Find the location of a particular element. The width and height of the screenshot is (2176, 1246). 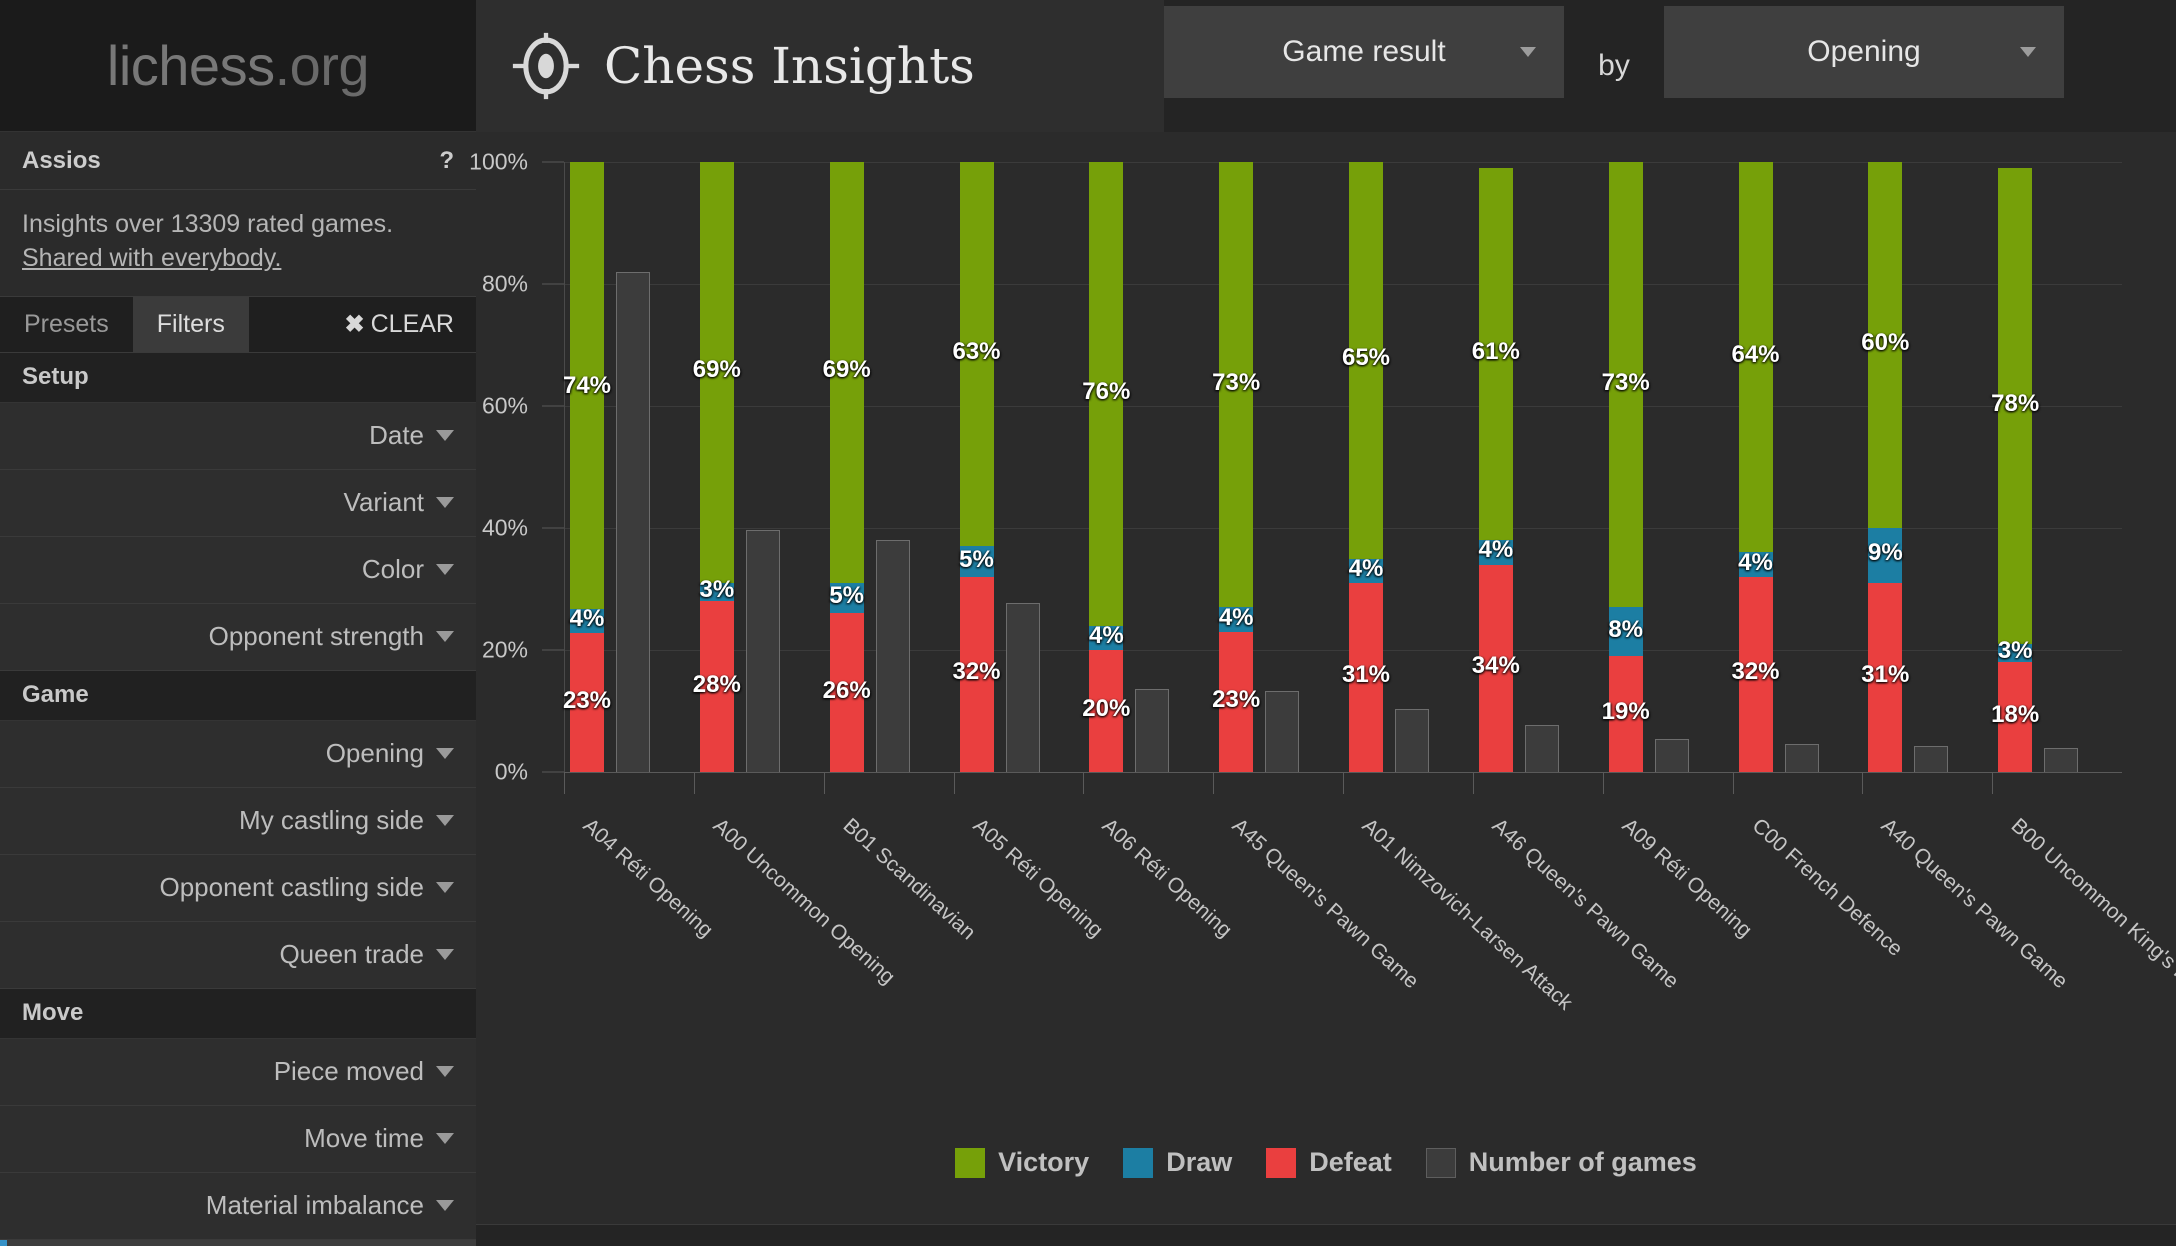

chart-category-group: 61% 4% 34% A46 Queen's Pawn Game is located at coordinates (1577, 577).